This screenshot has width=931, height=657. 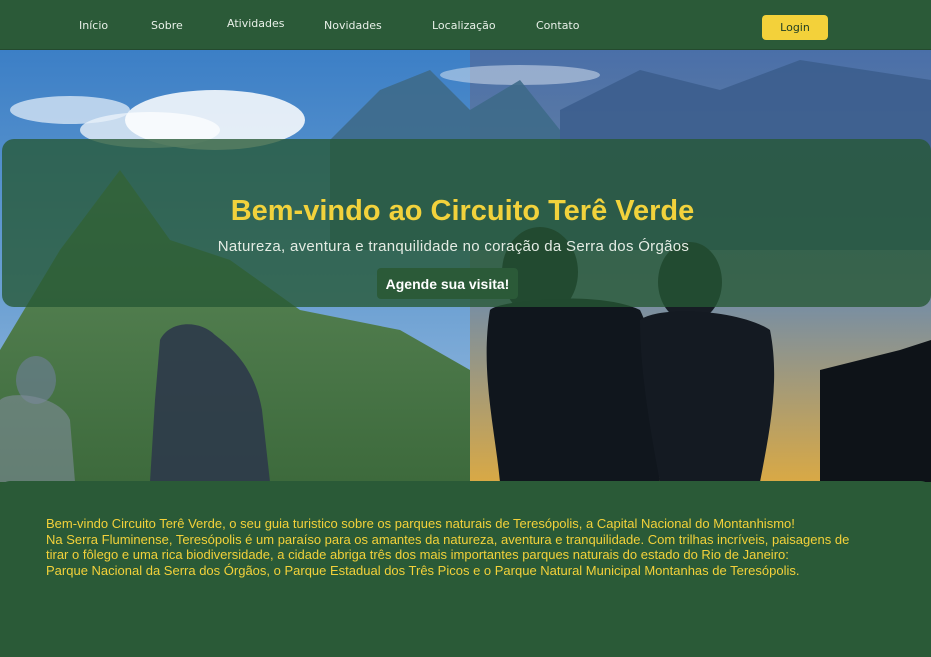 I want to click on nav-link-sobre: Sobre, so click(x=167, y=25).